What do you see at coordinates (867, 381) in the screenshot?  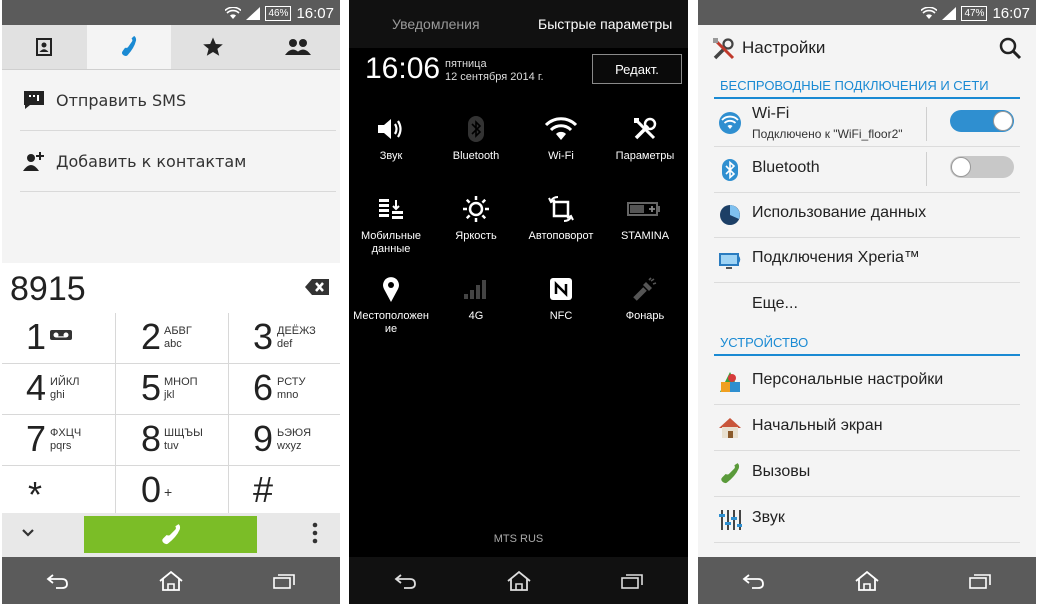 I see `personalization-row: Персональные настройки` at bounding box center [867, 381].